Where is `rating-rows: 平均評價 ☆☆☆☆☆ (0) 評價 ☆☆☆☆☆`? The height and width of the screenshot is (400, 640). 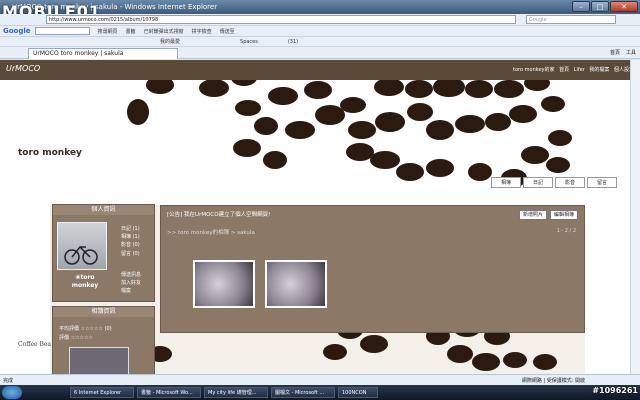
rating-rows: 平均評價 ☆☆☆☆☆ (0) 評價 ☆☆☆☆☆ is located at coordinates (85, 334).